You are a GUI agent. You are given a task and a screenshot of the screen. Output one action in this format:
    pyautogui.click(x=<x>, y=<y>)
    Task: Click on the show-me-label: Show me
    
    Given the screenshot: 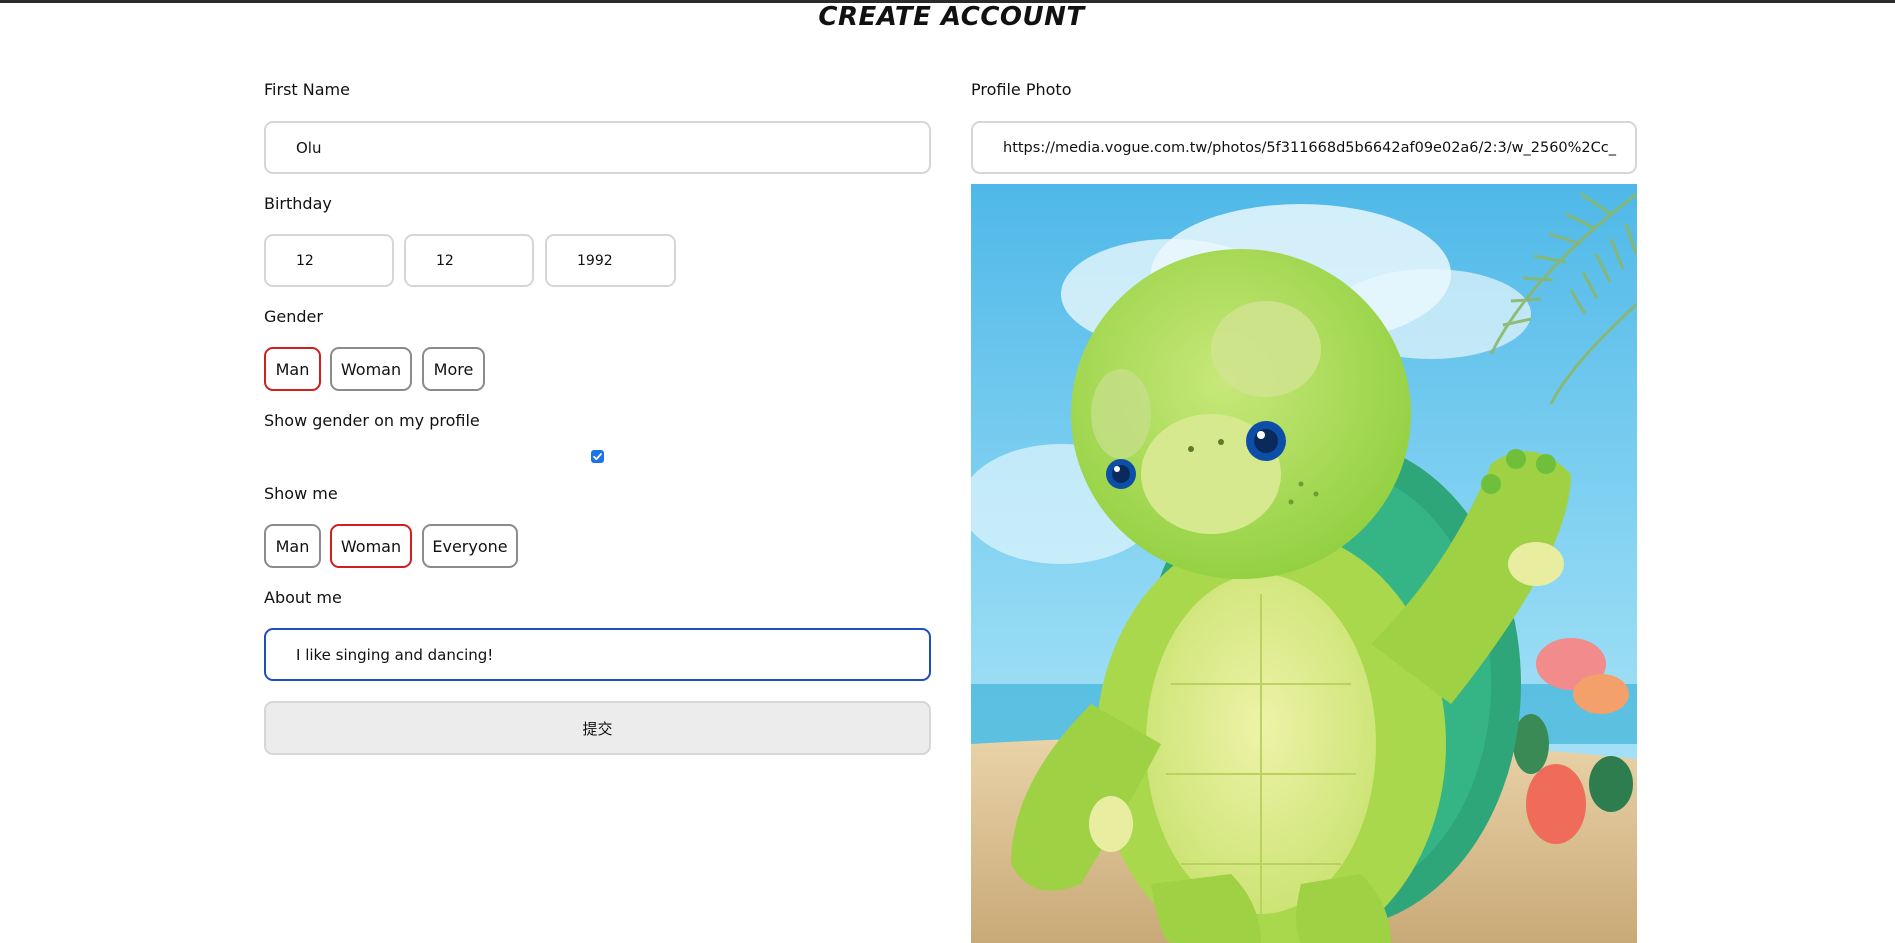 What is the action you would take?
    pyautogui.click(x=301, y=493)
    